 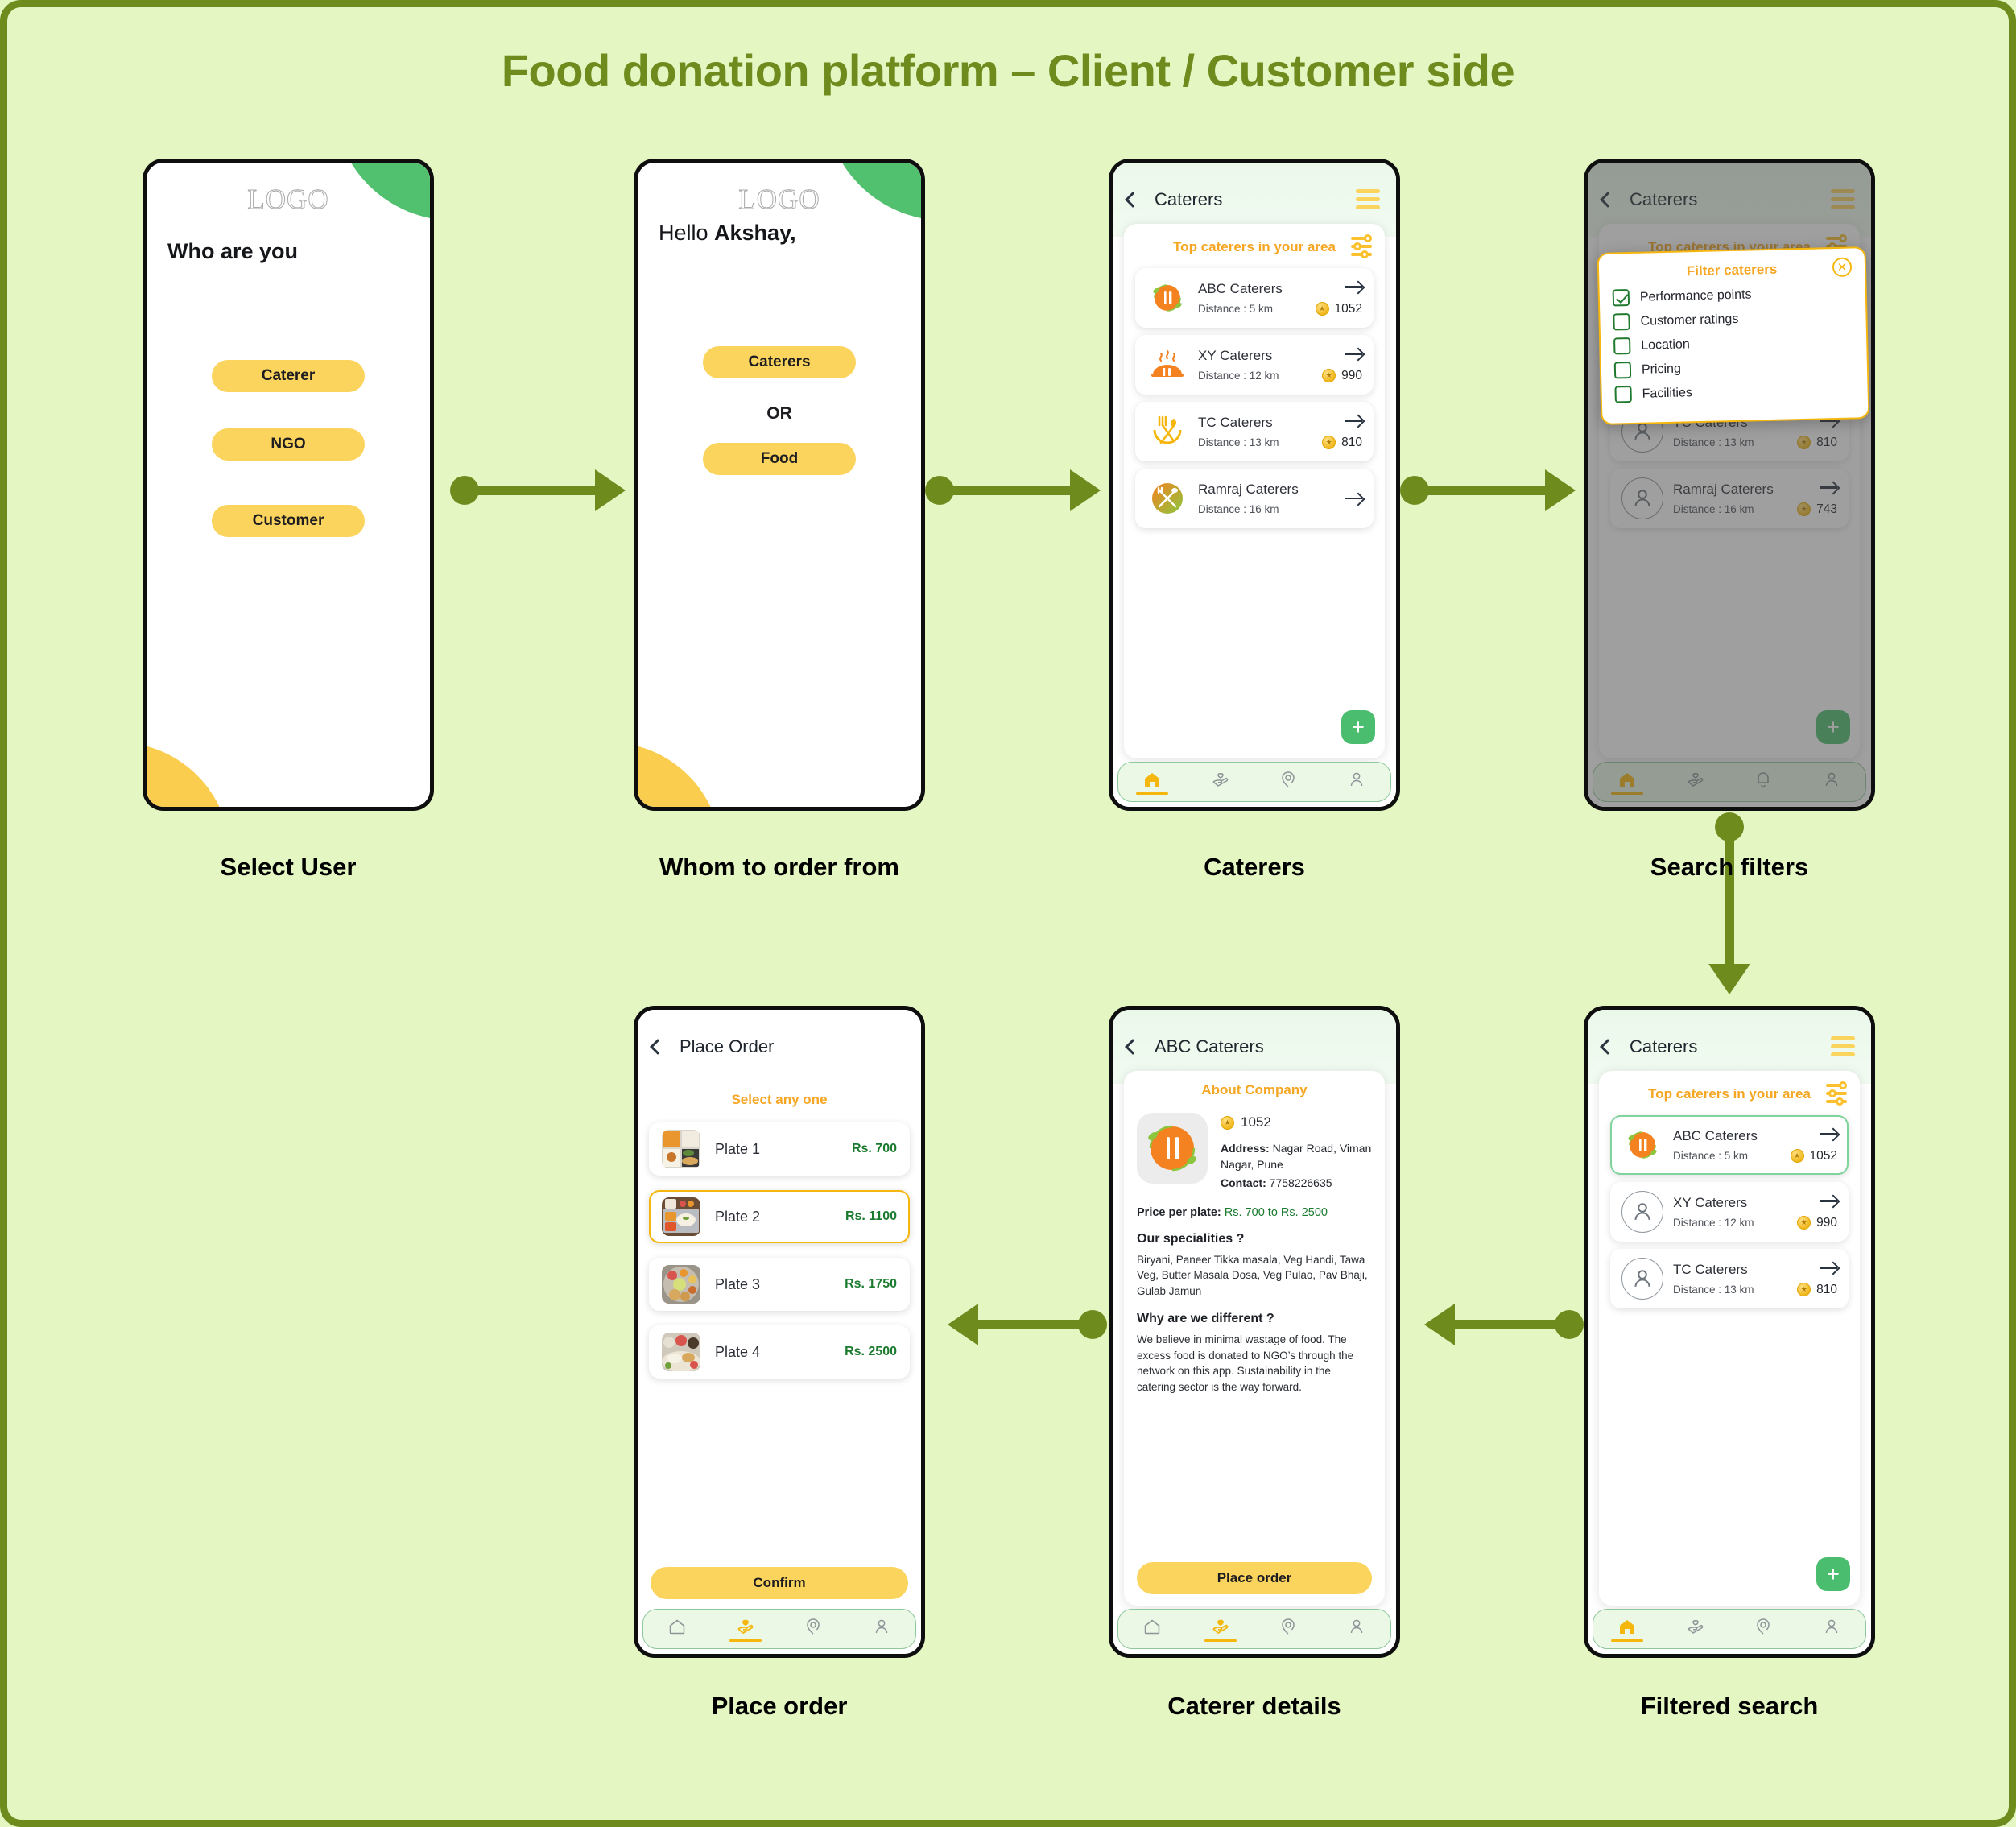 I want to click on app-header: Place Order, so click(x=779, y=1047).